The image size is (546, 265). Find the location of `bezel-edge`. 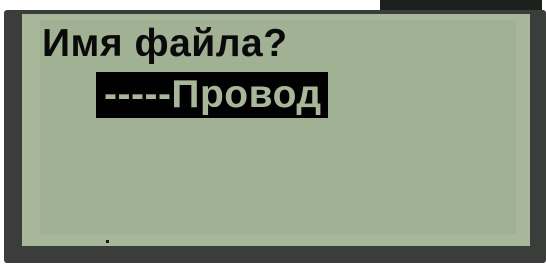

bezel-edge is located at coordinates (461, 5).